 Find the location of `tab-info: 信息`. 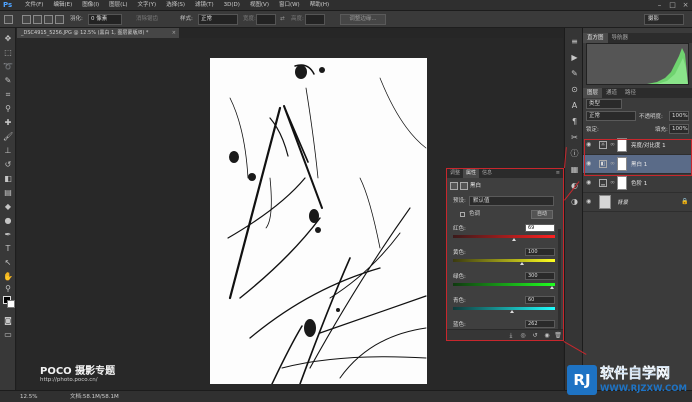

tab-info: 信息 is located at coordinates (487, 173).